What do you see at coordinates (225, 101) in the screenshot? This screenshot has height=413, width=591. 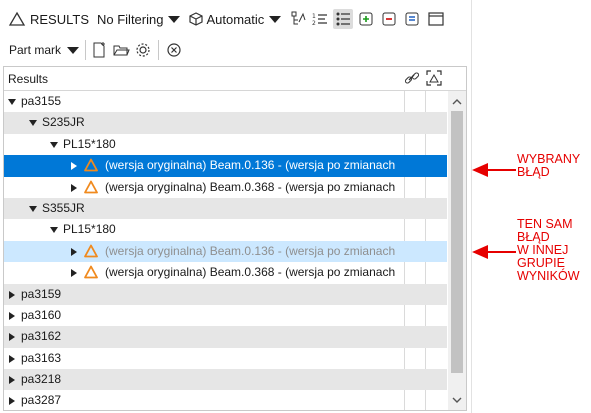 I see `tree-row-part: pa3155` at bounding box center [225, 101].